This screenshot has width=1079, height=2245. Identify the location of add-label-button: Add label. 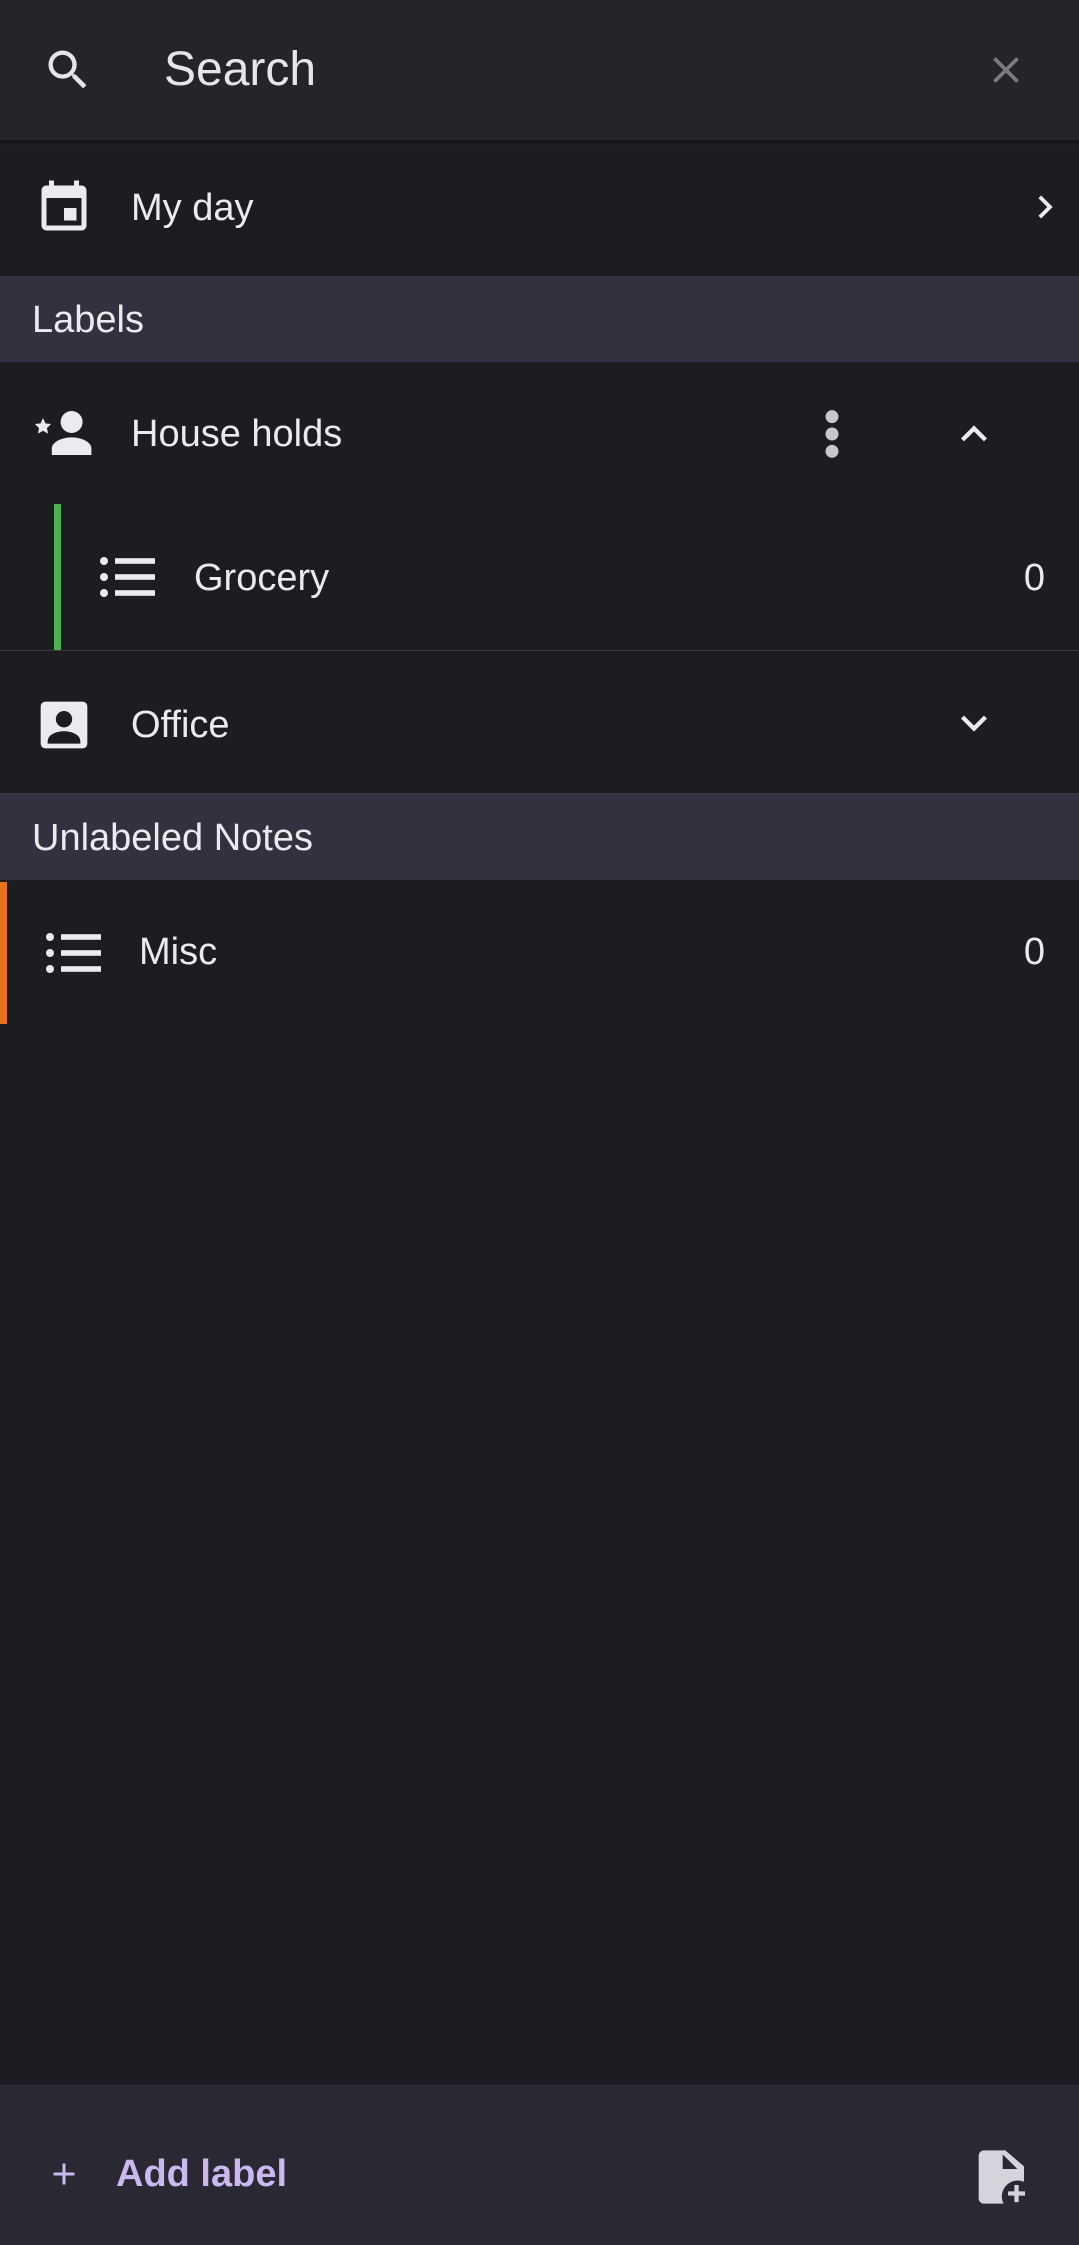
(166, 2174).